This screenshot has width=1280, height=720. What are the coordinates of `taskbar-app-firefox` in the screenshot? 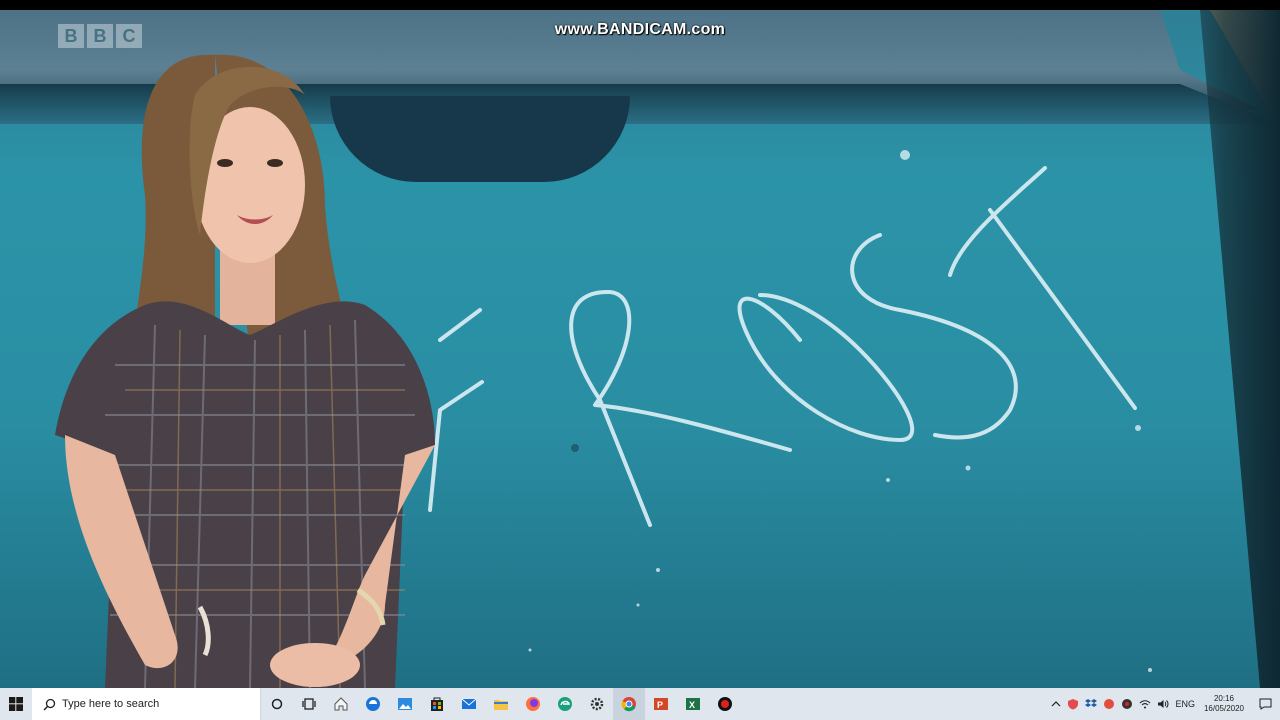 It's located at (533, 704).